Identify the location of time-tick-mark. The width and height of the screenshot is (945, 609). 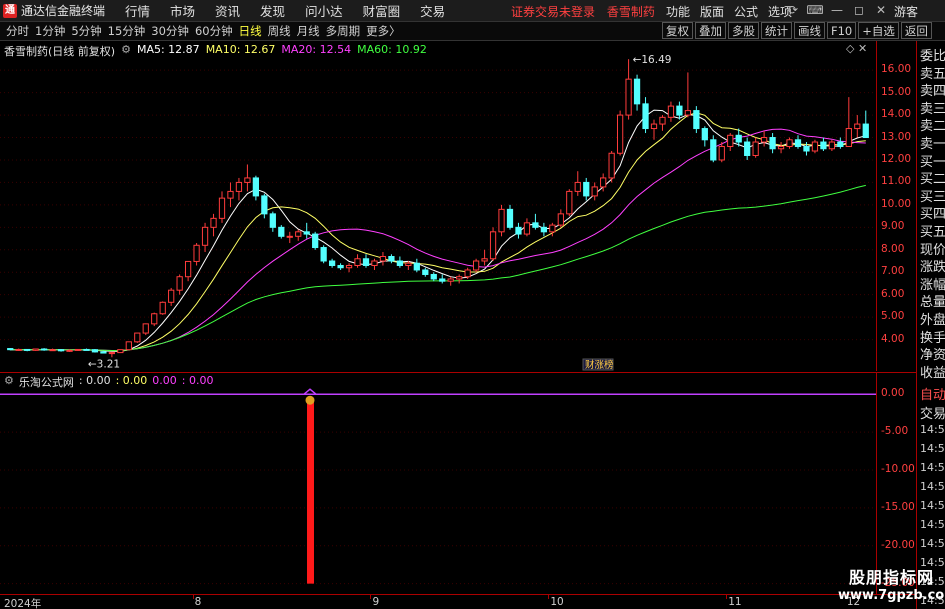
(727, 597).